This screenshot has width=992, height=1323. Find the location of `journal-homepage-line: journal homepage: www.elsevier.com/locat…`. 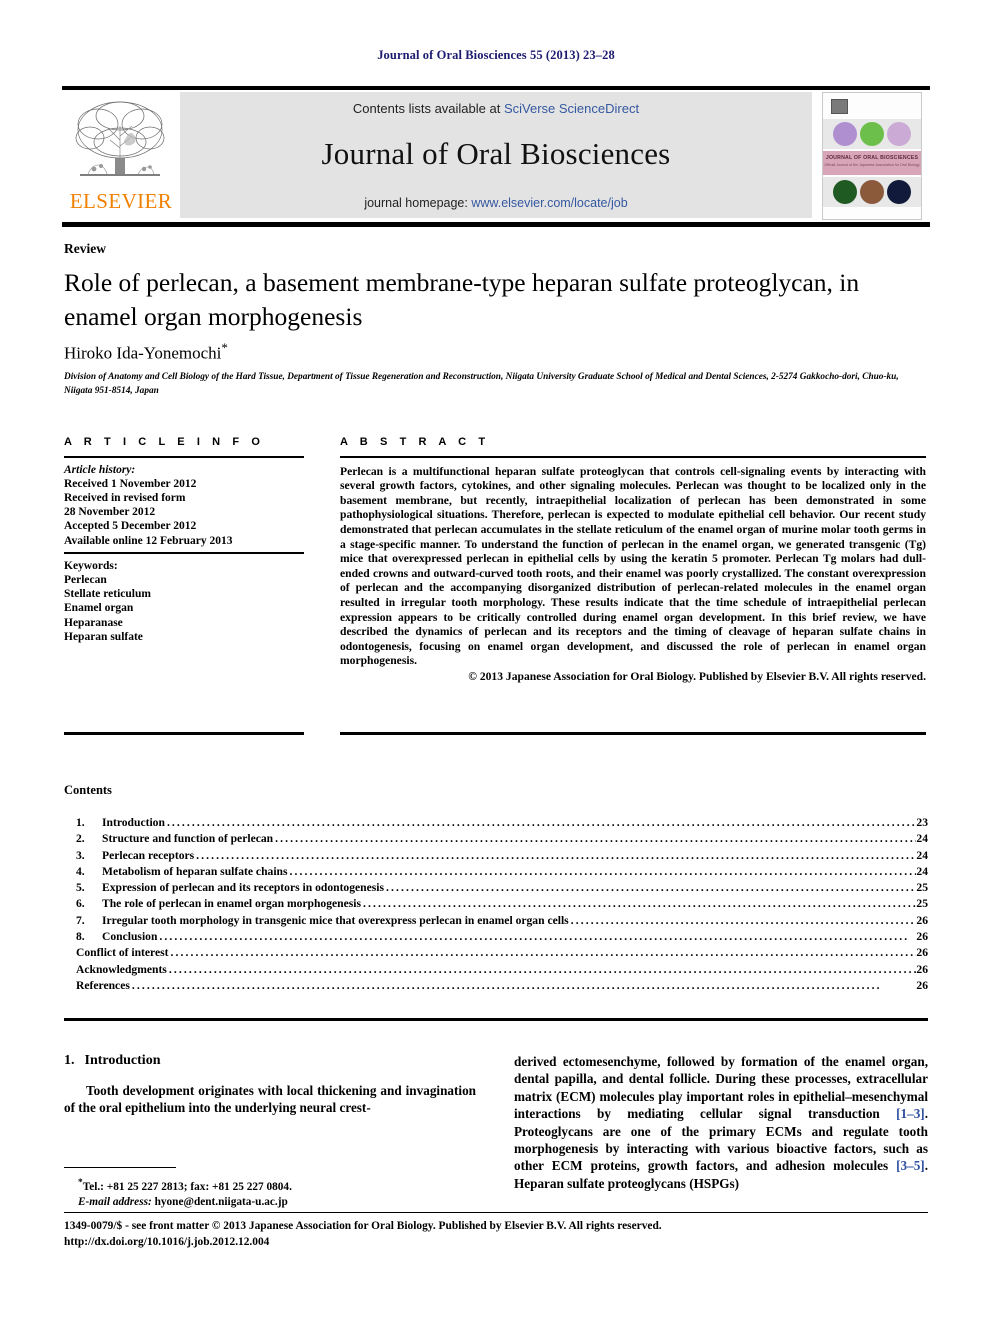

journal-homepage-line: journal homepage: www.elsevier.com/locat… is located at coordinates (496, 203).